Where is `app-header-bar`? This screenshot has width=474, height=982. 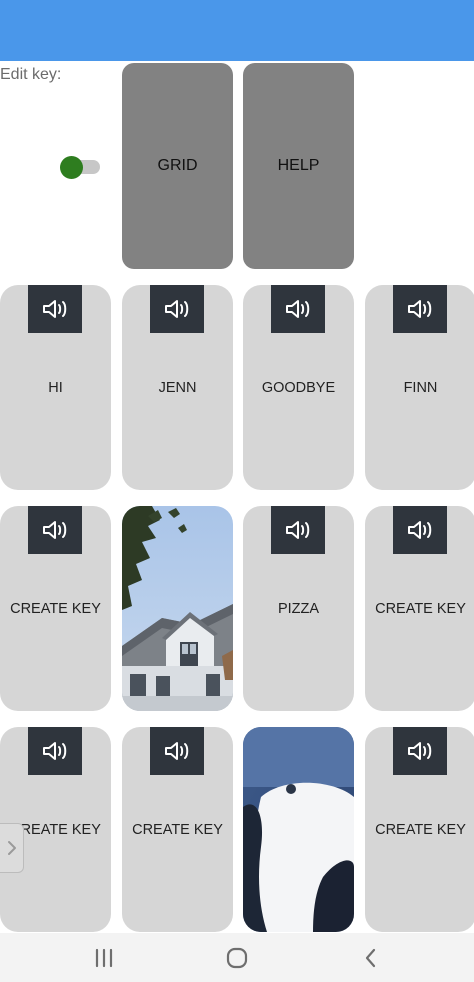
app-header-bar is located at coordinates (237, 30).